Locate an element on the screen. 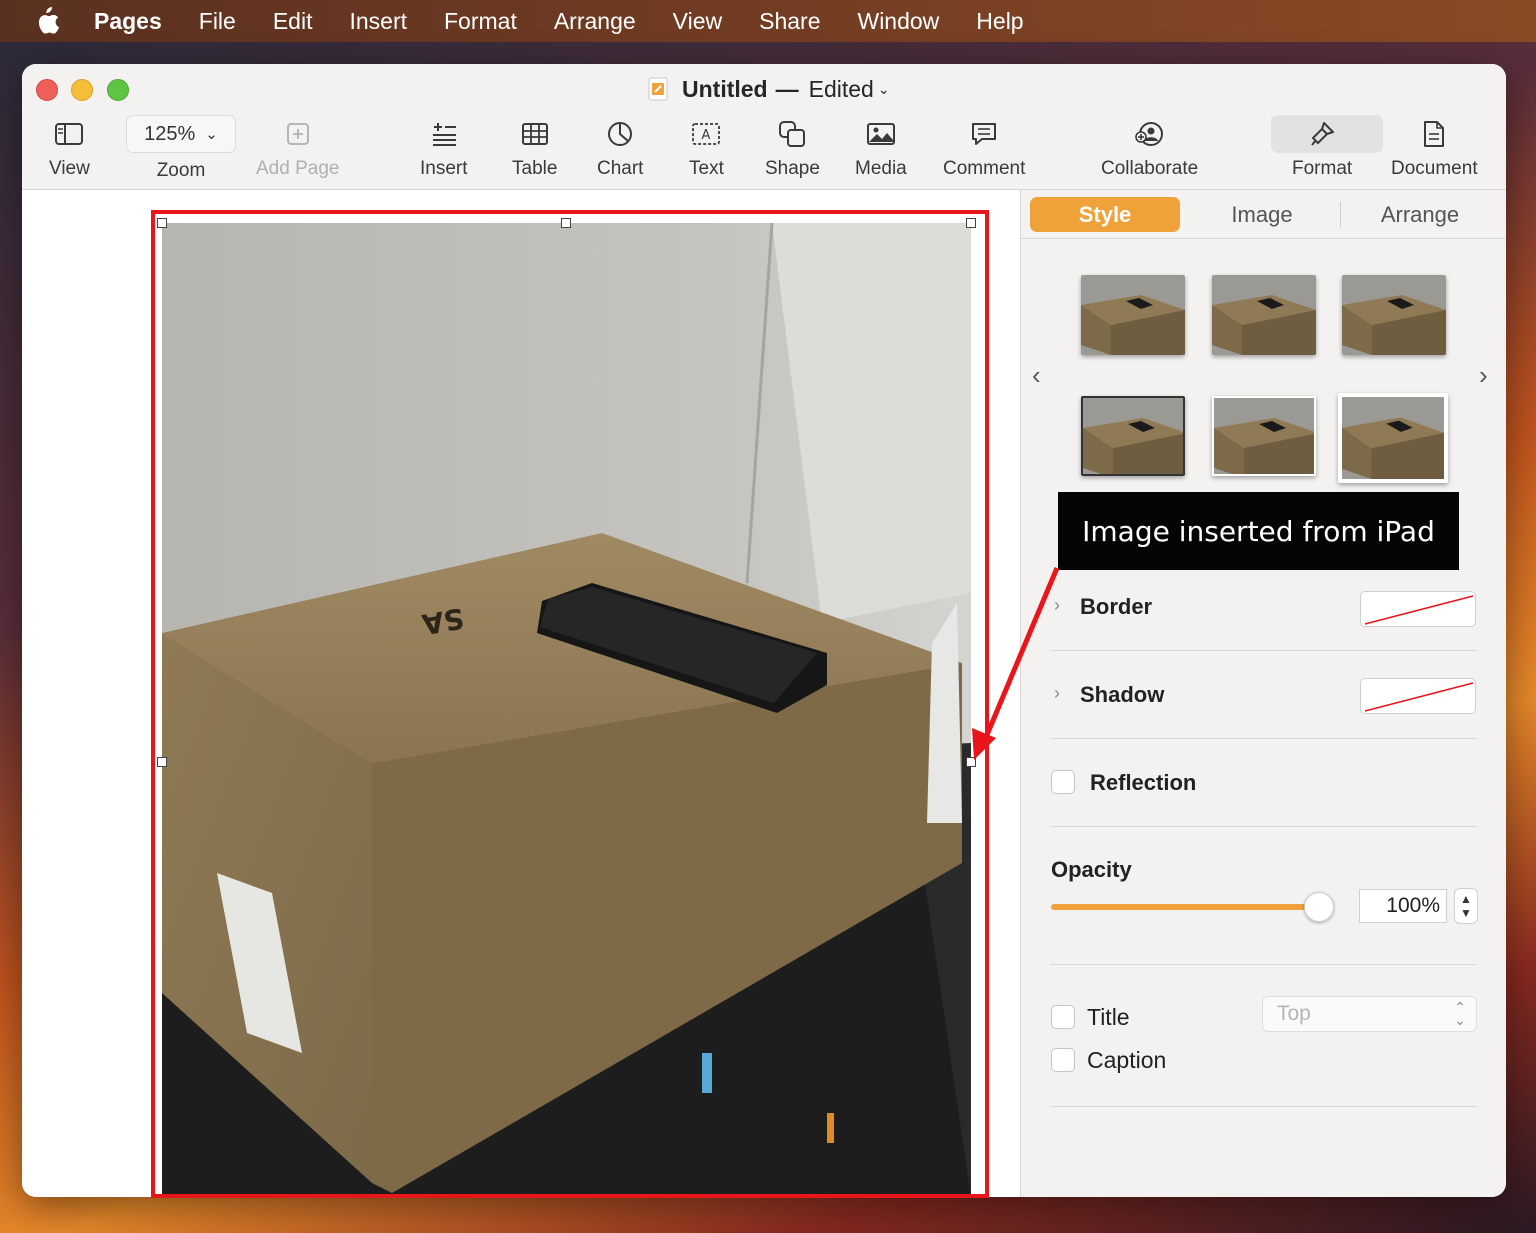 The width and height of the screenshot is (1536, 1233). tab-image: Image is located at coordinates (1262, 214).